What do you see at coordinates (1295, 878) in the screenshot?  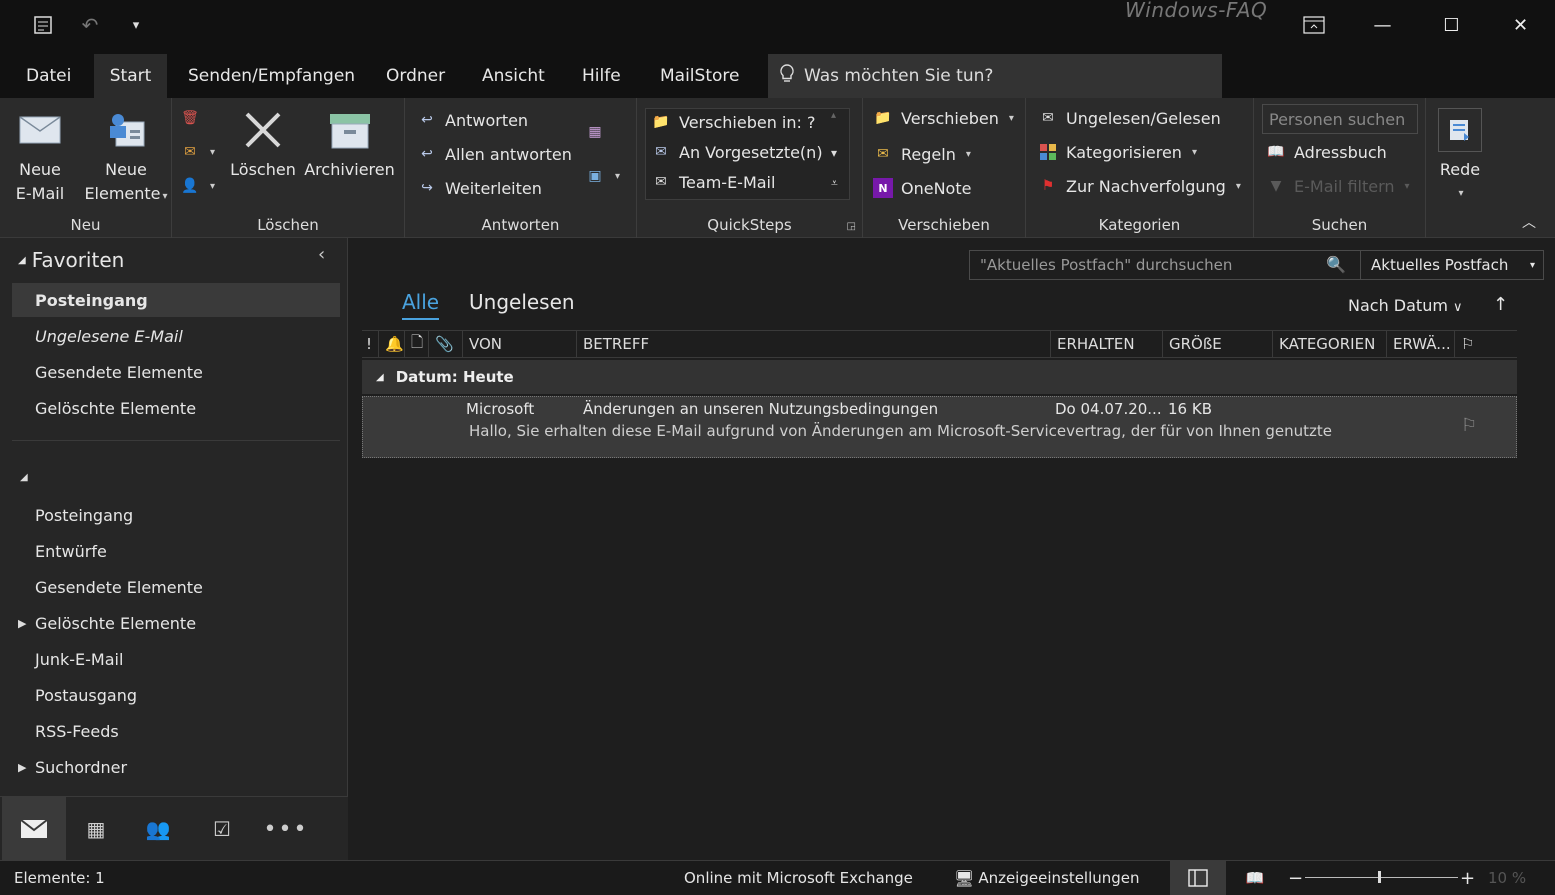 I see `zoom-out-icon: −` at bounding box center [1295, 878].